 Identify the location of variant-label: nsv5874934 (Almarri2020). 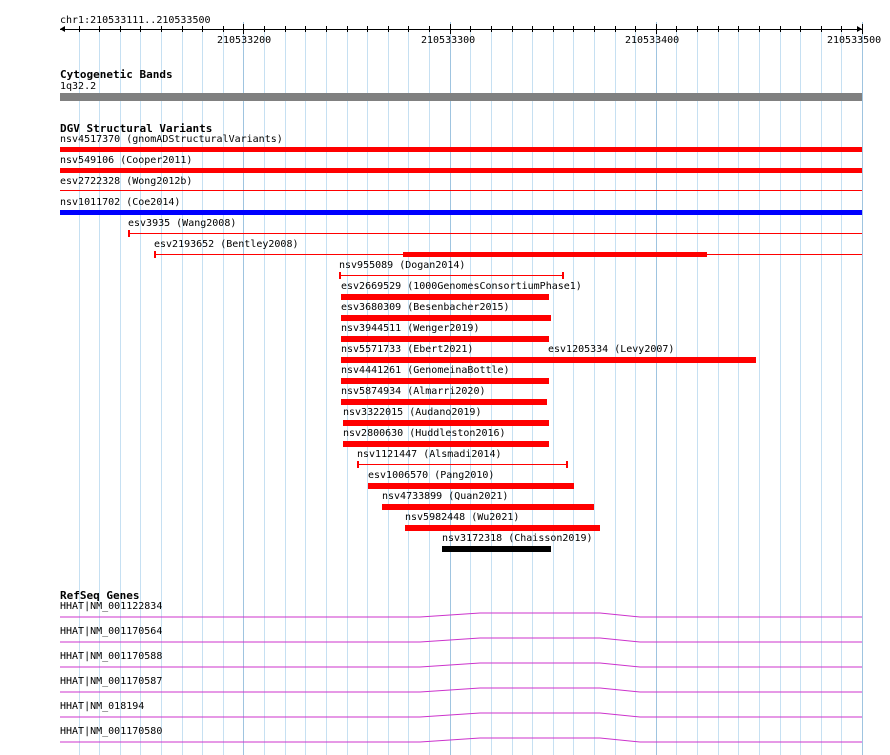
(413, 391).